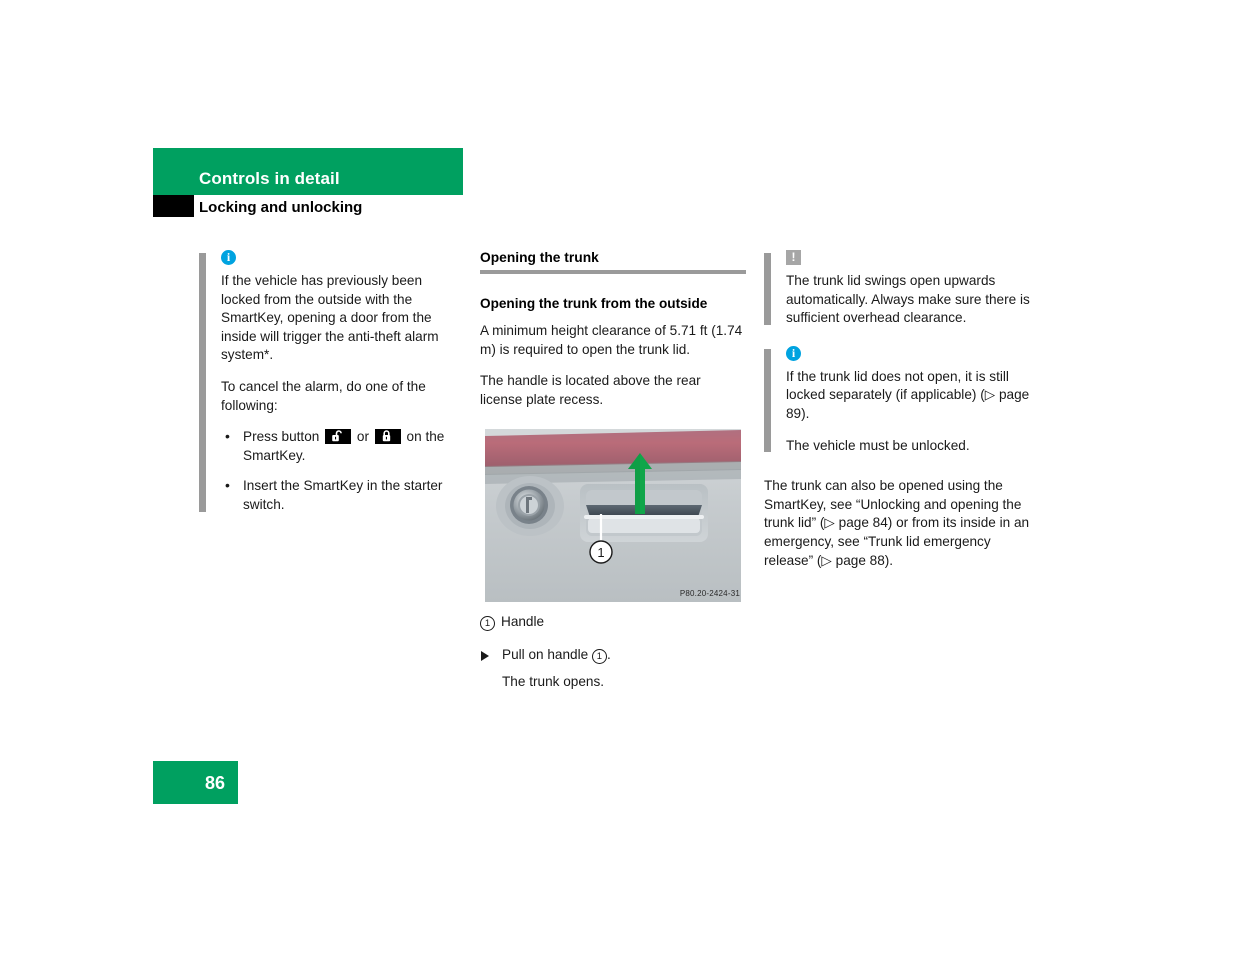 This screenshot has width=1235, height=954. What do you see at coordinates (594, 303) in the screenshot?
I see `subsection-title: Opening the trunk from the outside` at bounding box center [594, 303].